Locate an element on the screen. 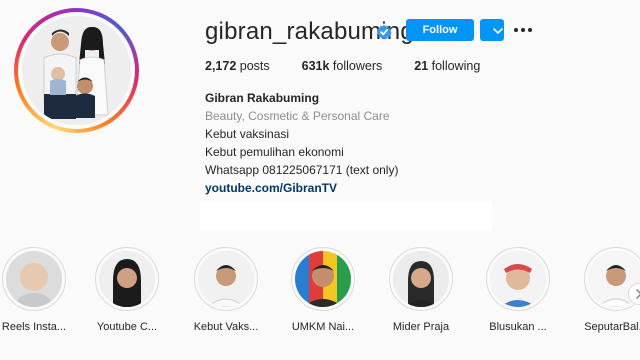 This screenshot has height=360, width=640. followers-label: followers is located at coordinates (356, 66).